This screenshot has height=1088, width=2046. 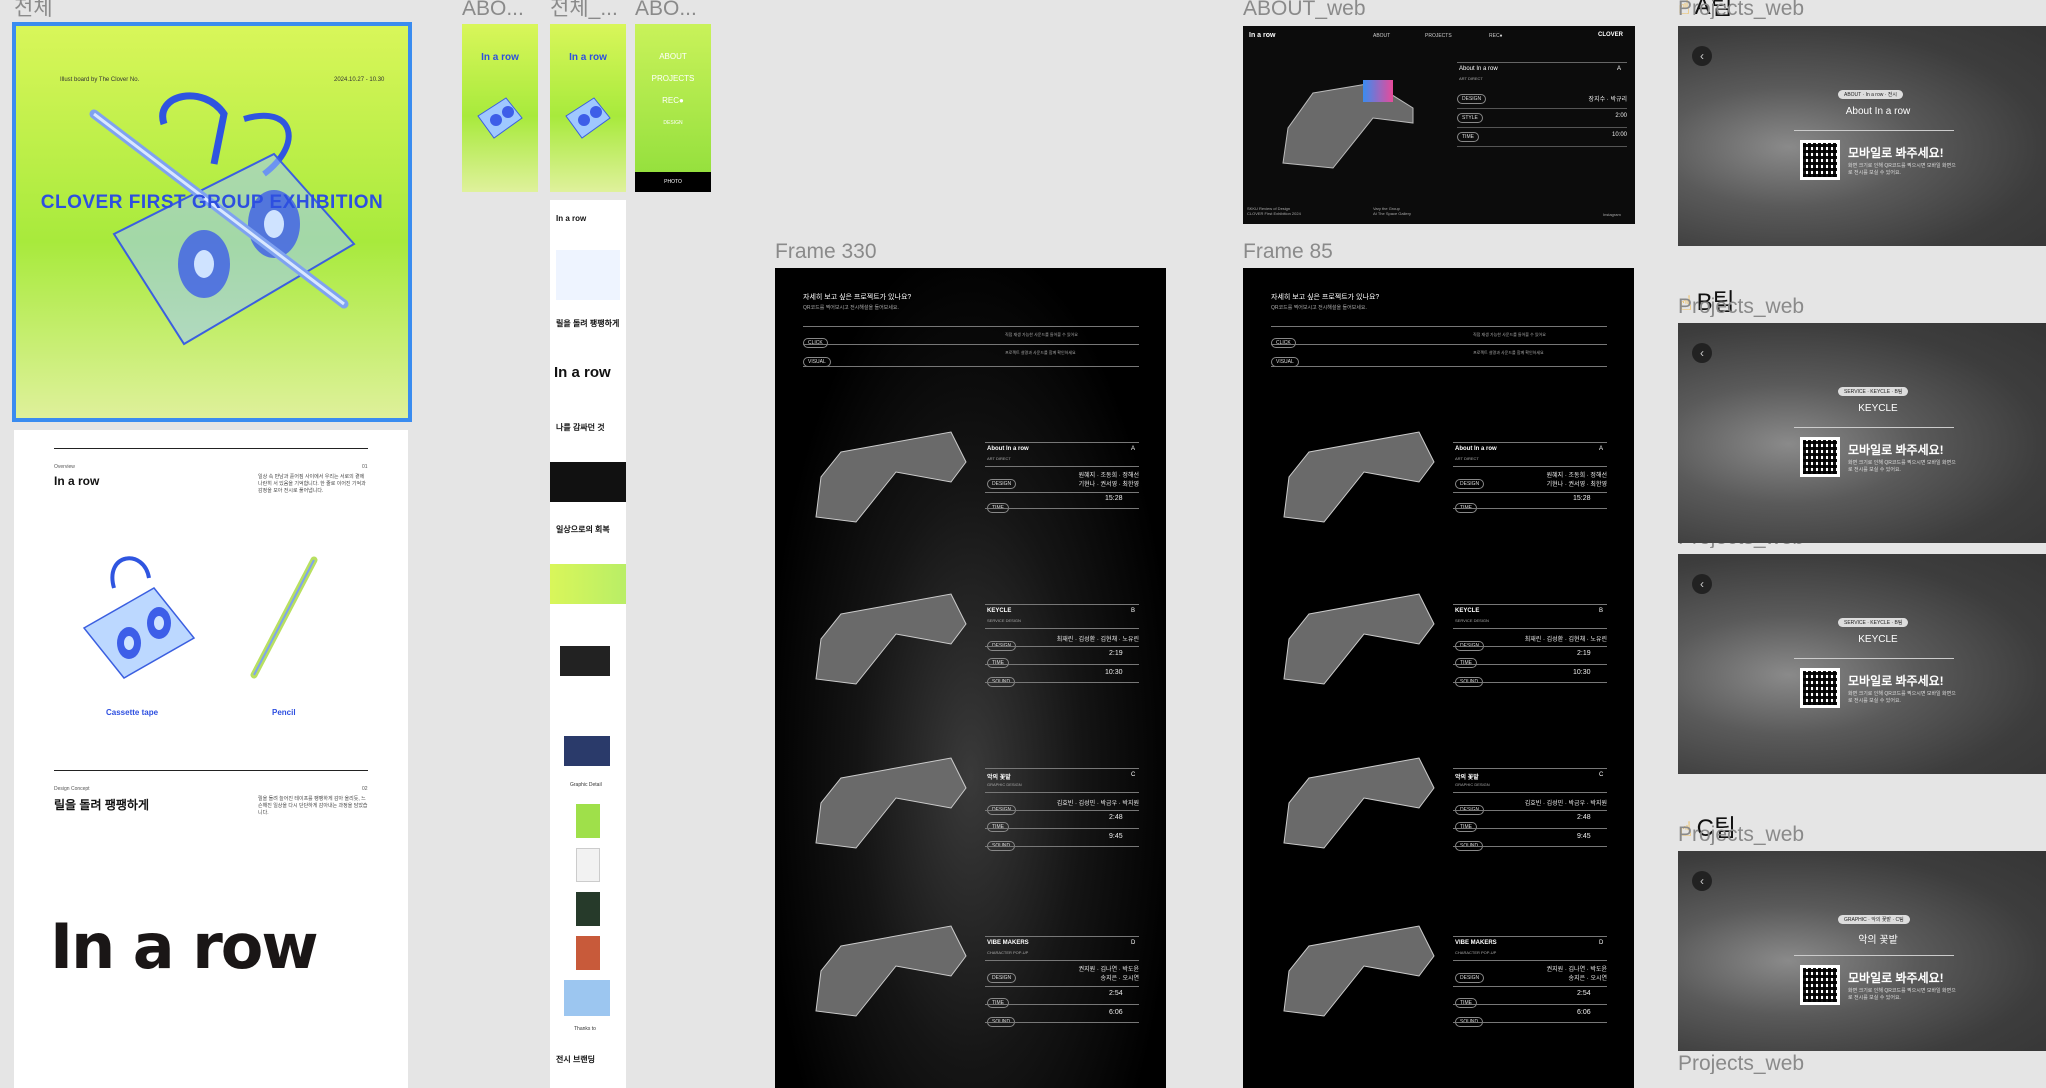 What do you see at coordinates (1496, 36) in the screenshot?
I see `web-nav-rec: REC●` at bounding box center [1496, 36].